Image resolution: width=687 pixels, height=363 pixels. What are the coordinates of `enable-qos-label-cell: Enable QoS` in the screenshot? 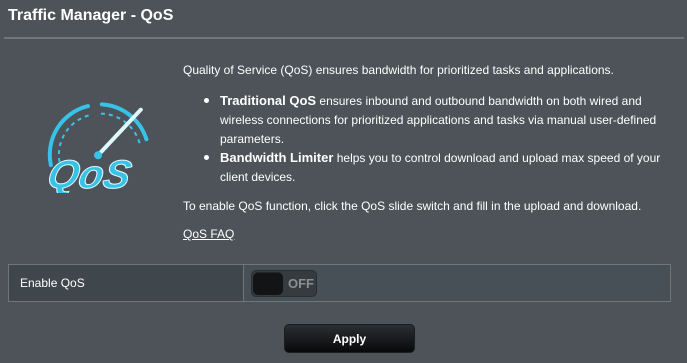 It's located at (126, 283).